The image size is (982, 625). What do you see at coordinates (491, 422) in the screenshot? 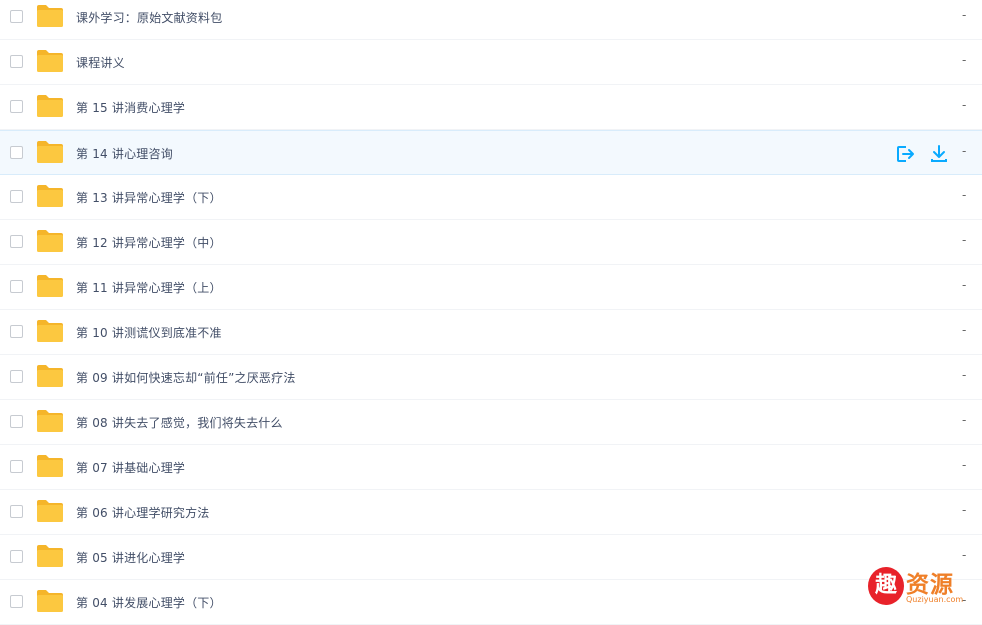
I see `file-row: 第 08 讲失去了感觉，我们将失去什么 -` at bounding box center [491, 422].